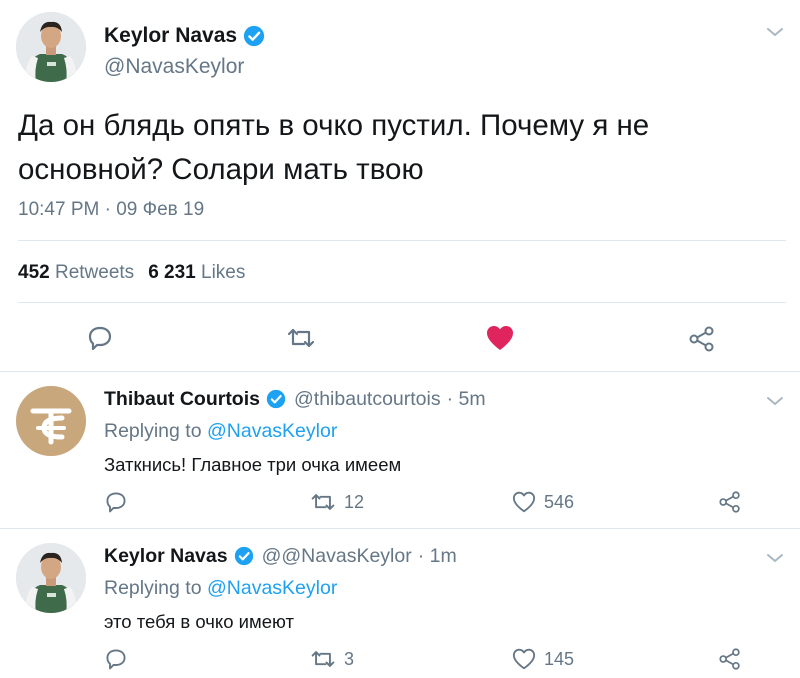  What do you see at coordinates (253, 464) in the screenshot?
I see `reply-text: Заткнись! Главное три очка имеем` at bounding box center [253, 464].